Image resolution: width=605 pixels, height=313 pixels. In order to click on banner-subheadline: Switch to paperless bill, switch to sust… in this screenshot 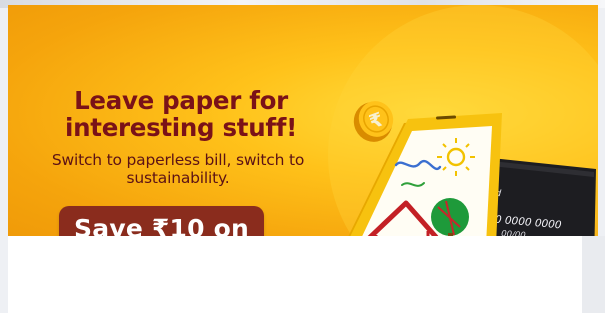, I will do `click(178, 169)`.